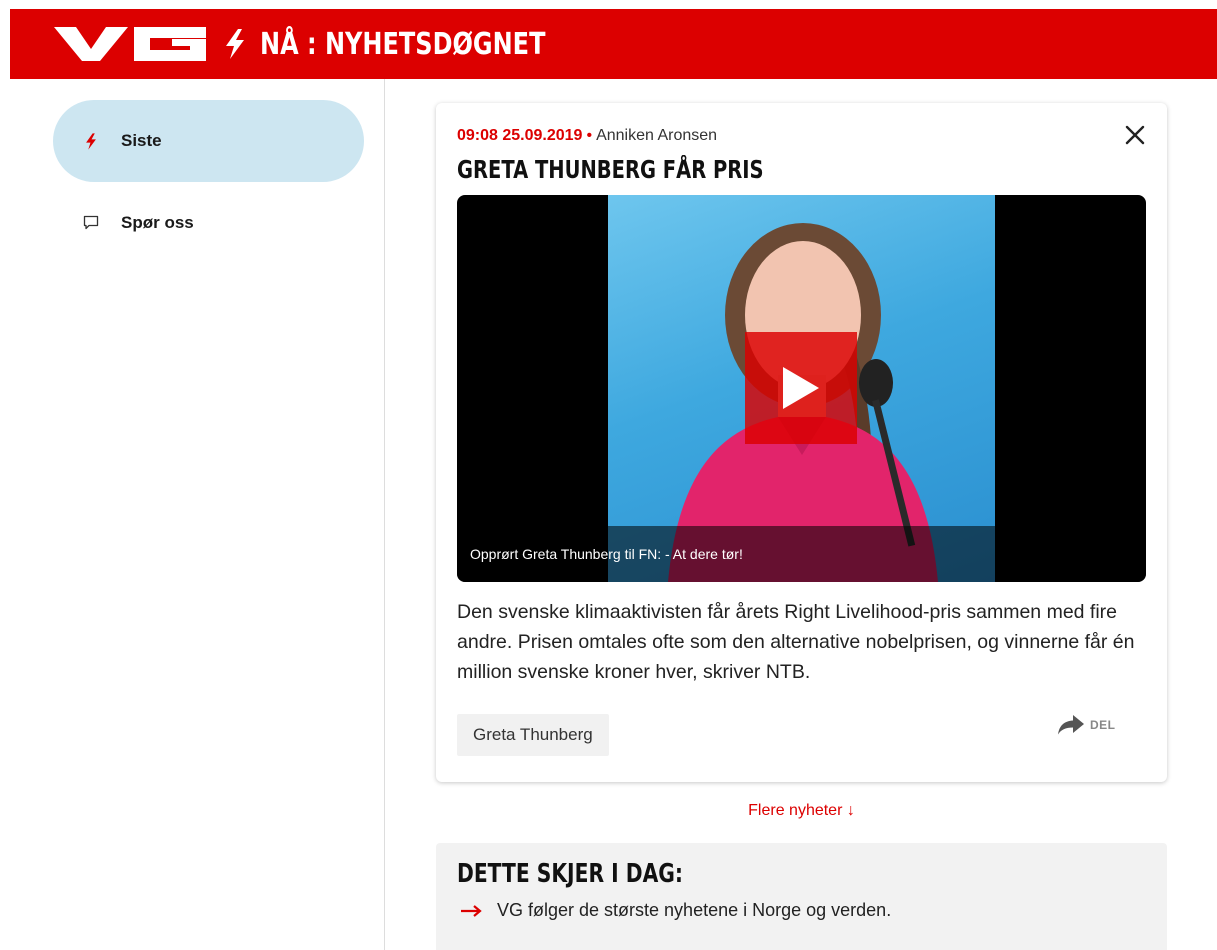 Image resolution: width=1217 pixels, height=950 pixels. I want to click on article-timestamp: 09:08 25.09.2019, so click(520, 135).